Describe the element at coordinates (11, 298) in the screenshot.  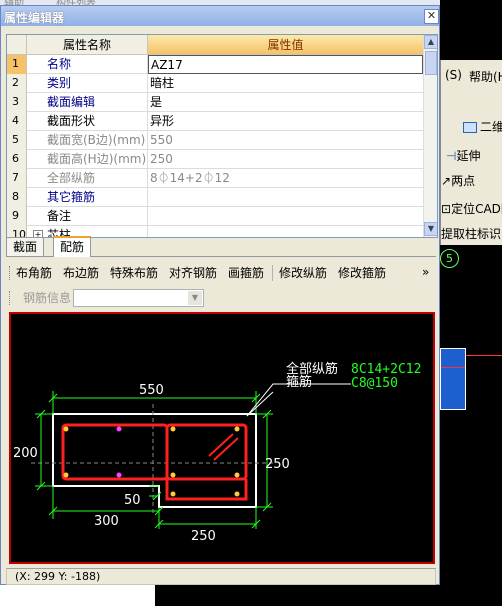
I see `toolbar2-grip` at that location.